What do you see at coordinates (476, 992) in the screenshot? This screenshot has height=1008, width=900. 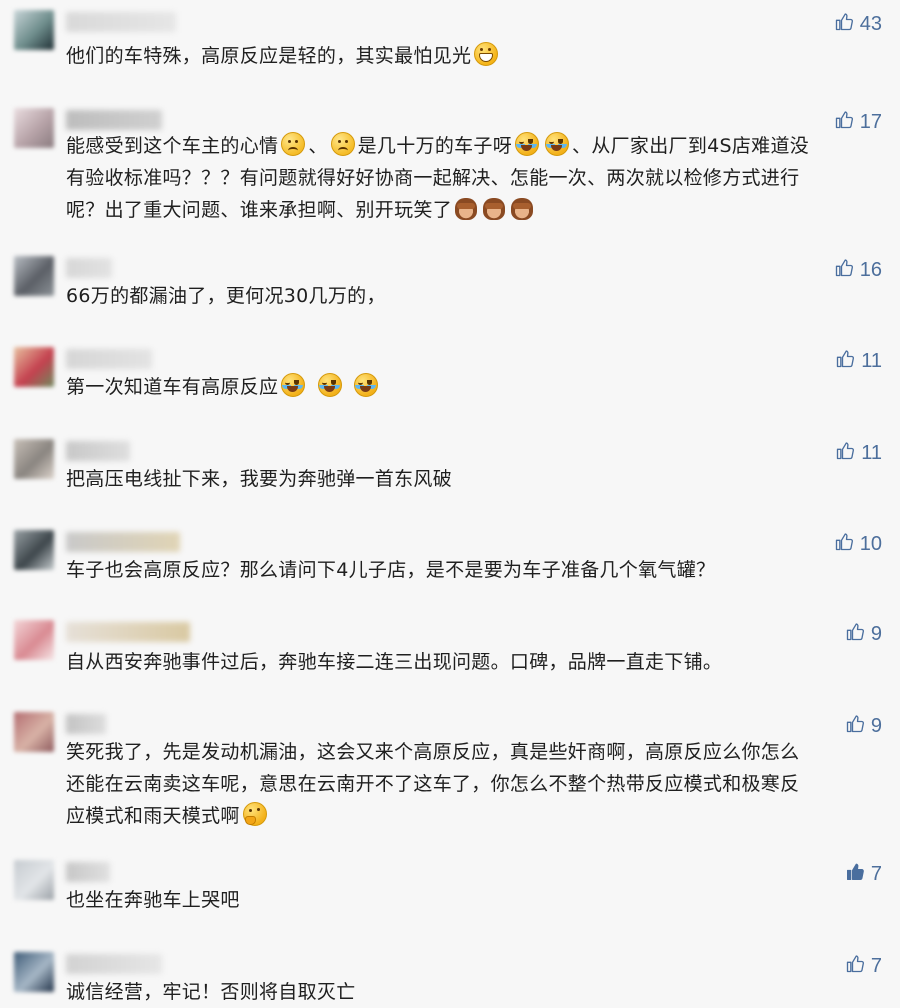 I see `comment-text: 诚信经营，牢记！否则将自取灭亡` at bounding box center [476, 992].